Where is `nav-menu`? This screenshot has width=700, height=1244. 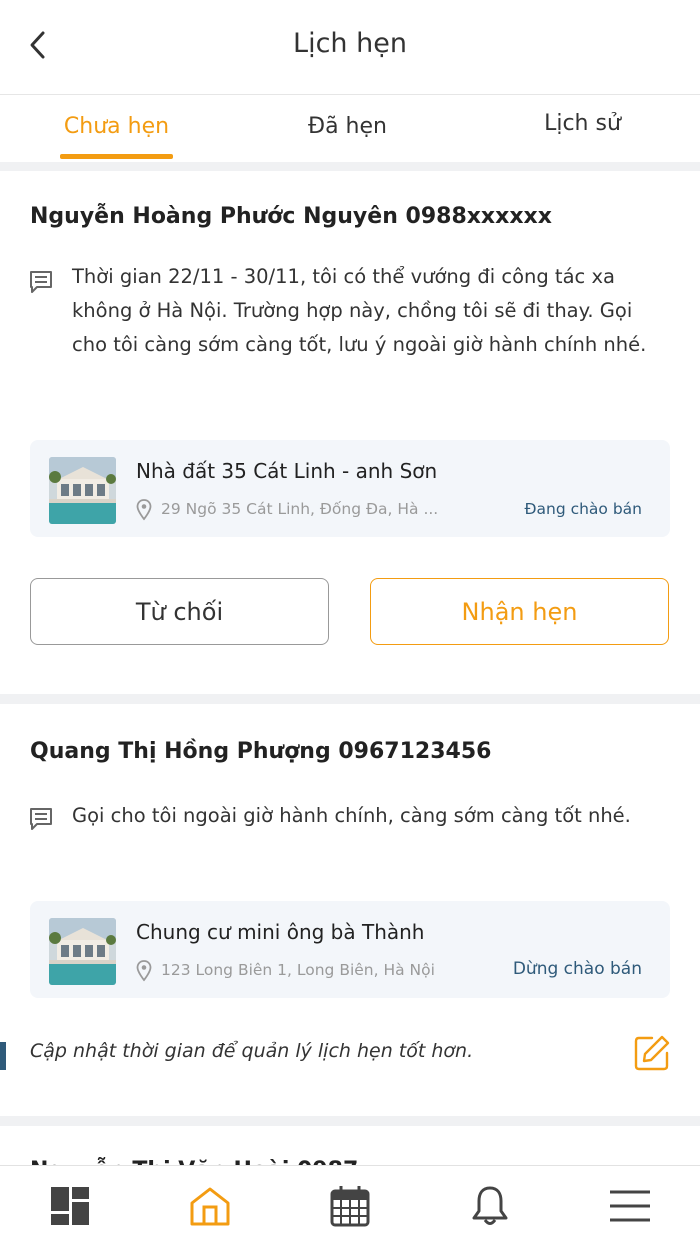 nav-menu is located at coordinates (630, 1206).